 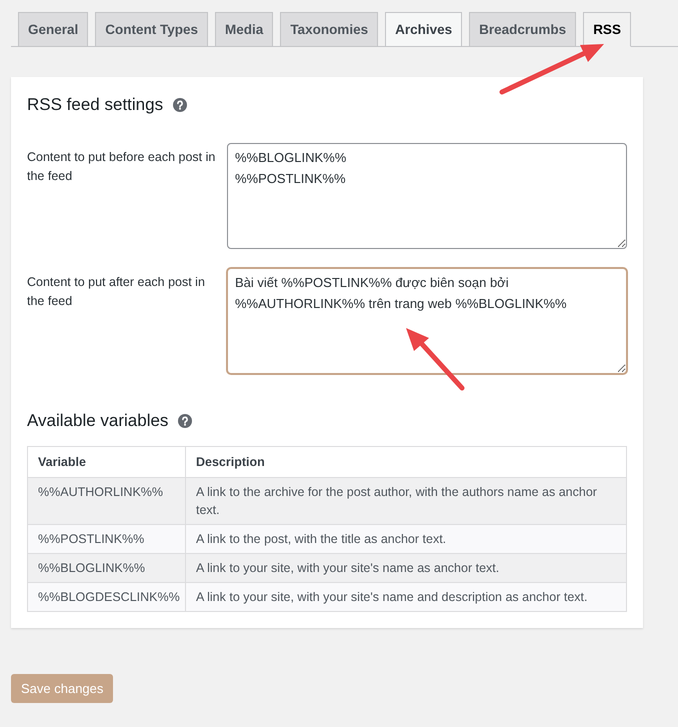 What do you see at coordinates (427, 196) in the screenshot?
I see `text-area-field: %%BLOGLINK%% %%POSTLINK%%` at bounding box center [427, 196].